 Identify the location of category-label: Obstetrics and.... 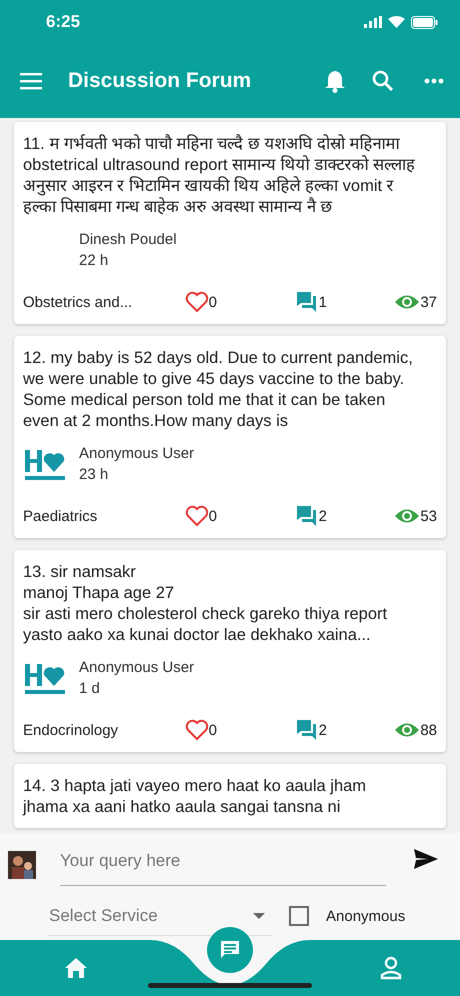
(78, 302).